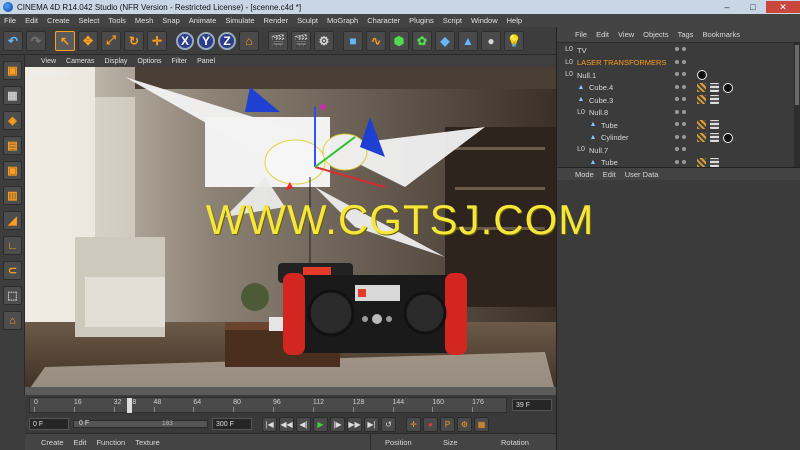 This screenshot has width=800, height=450. I want to click on spline-button: ∿, so click(376, 40).